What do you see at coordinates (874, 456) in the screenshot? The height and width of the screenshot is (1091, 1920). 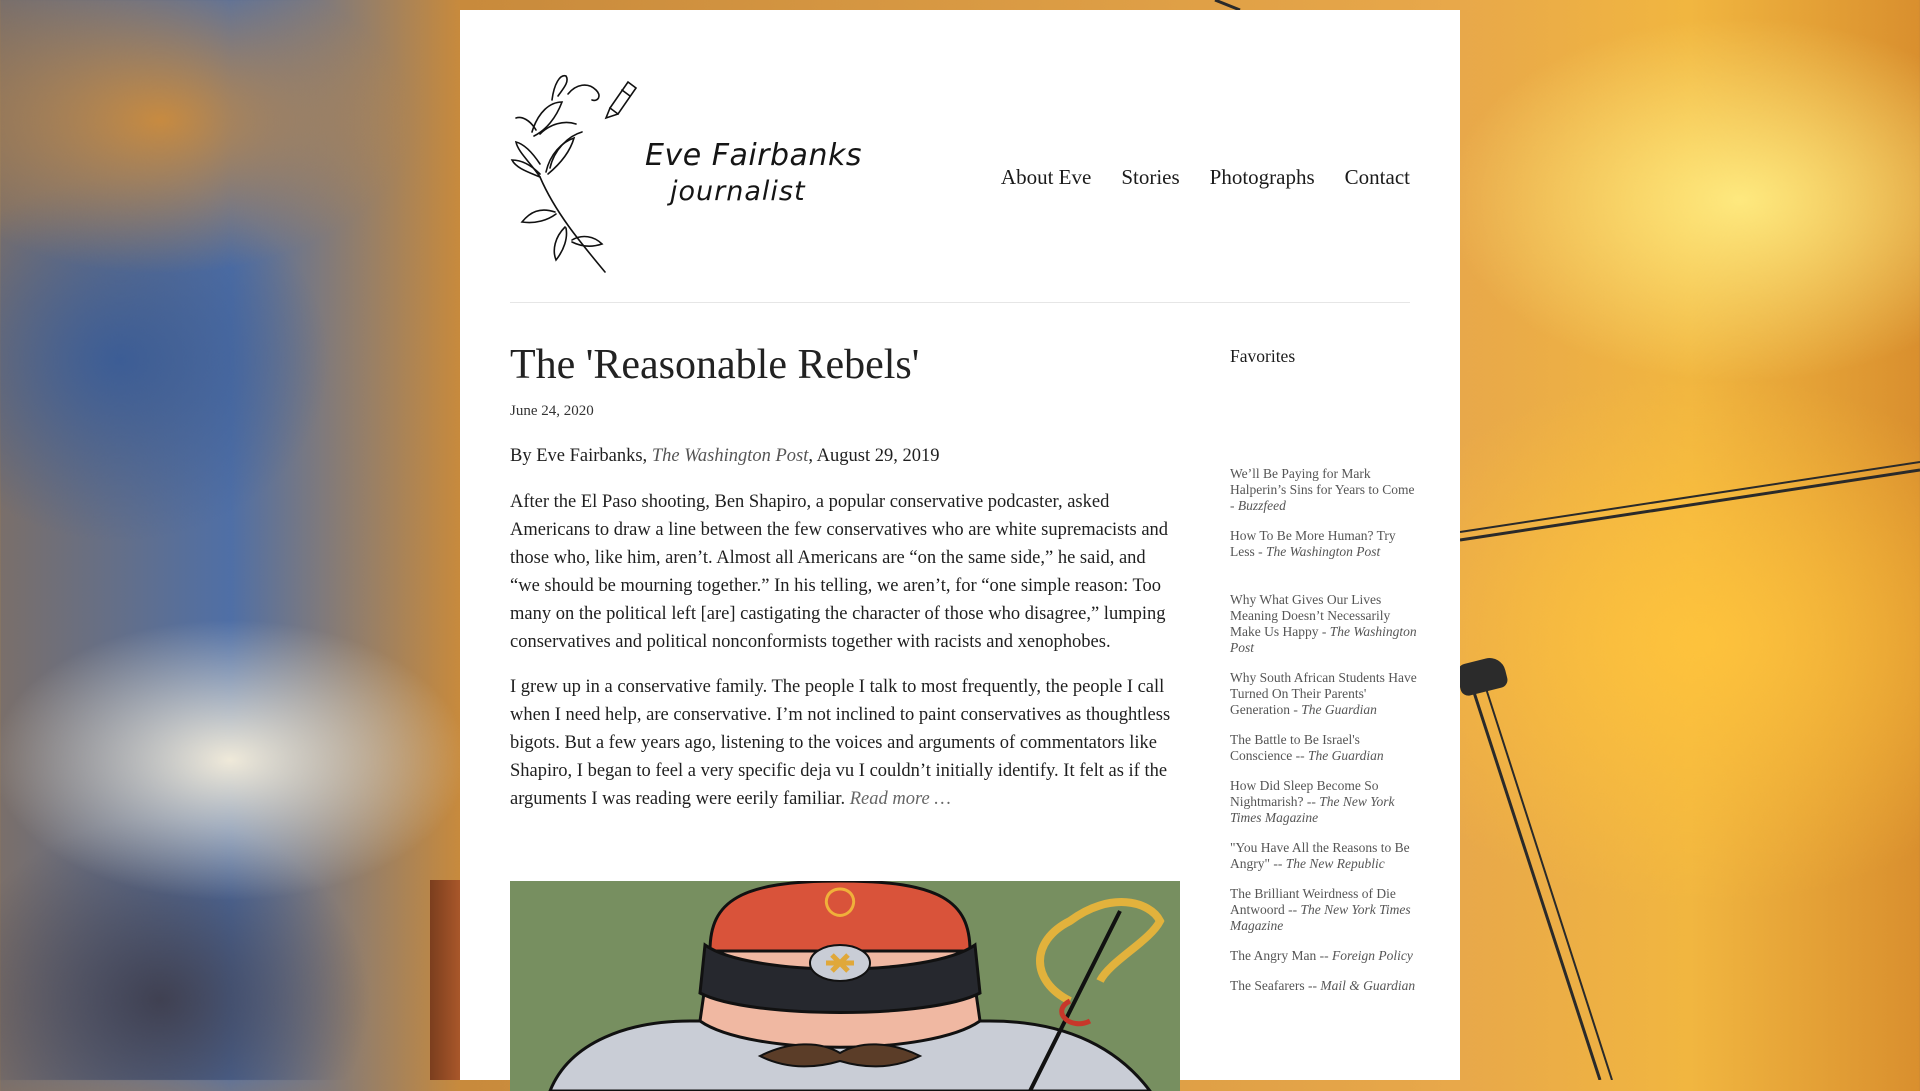 I see `byline-suffix: , August 29, 2019` at bounding box center [874, 456].